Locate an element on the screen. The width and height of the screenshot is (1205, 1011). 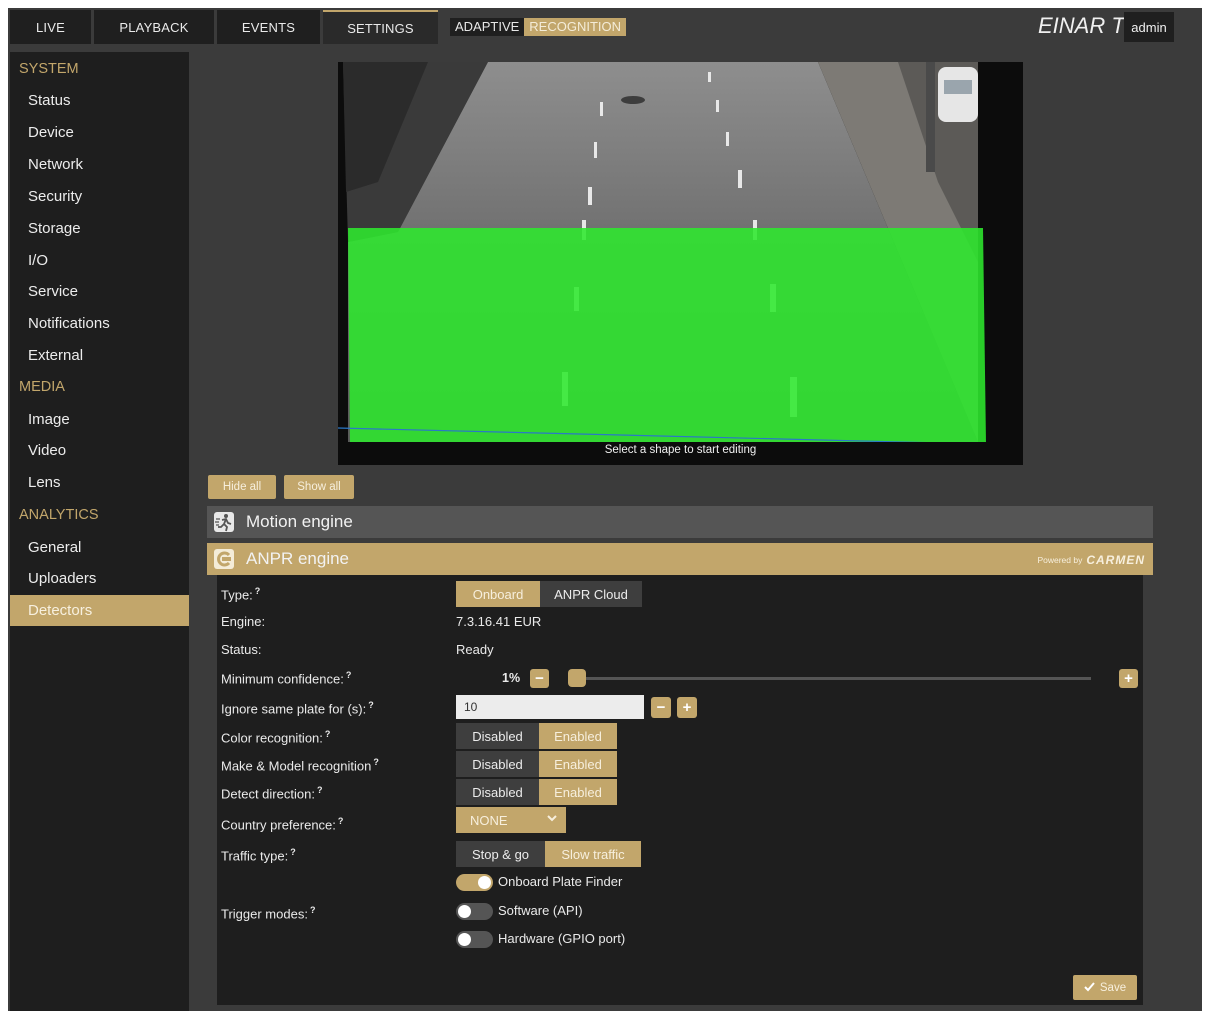
status-label: Status: is located at coordinates (241, 649).